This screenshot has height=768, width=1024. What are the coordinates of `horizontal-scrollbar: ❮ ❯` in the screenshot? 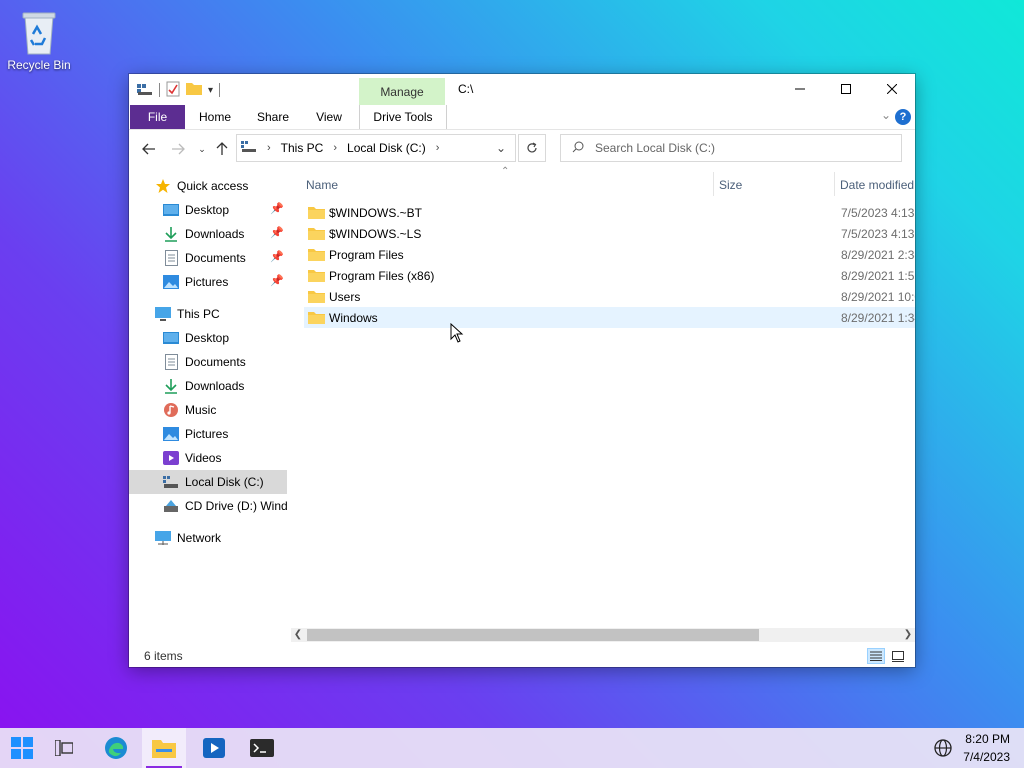 It's located at (603, 635).